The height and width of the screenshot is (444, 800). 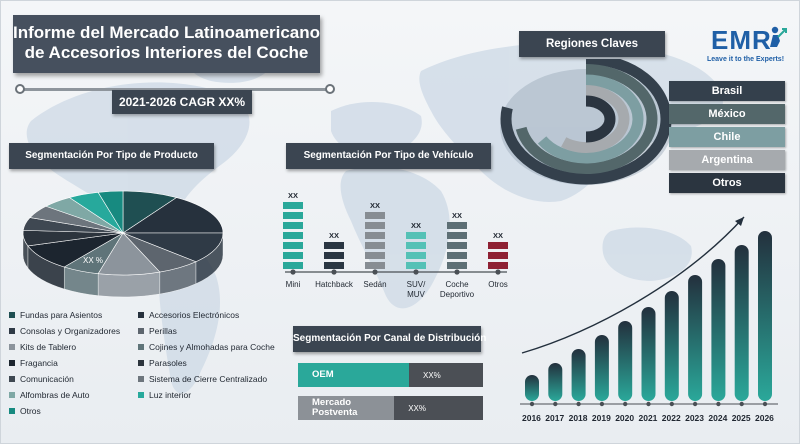 What do you see at coordinates (47, 379) in the screenshot?
I see `legend-label: Comunicación` at bounding box center [47, 379].